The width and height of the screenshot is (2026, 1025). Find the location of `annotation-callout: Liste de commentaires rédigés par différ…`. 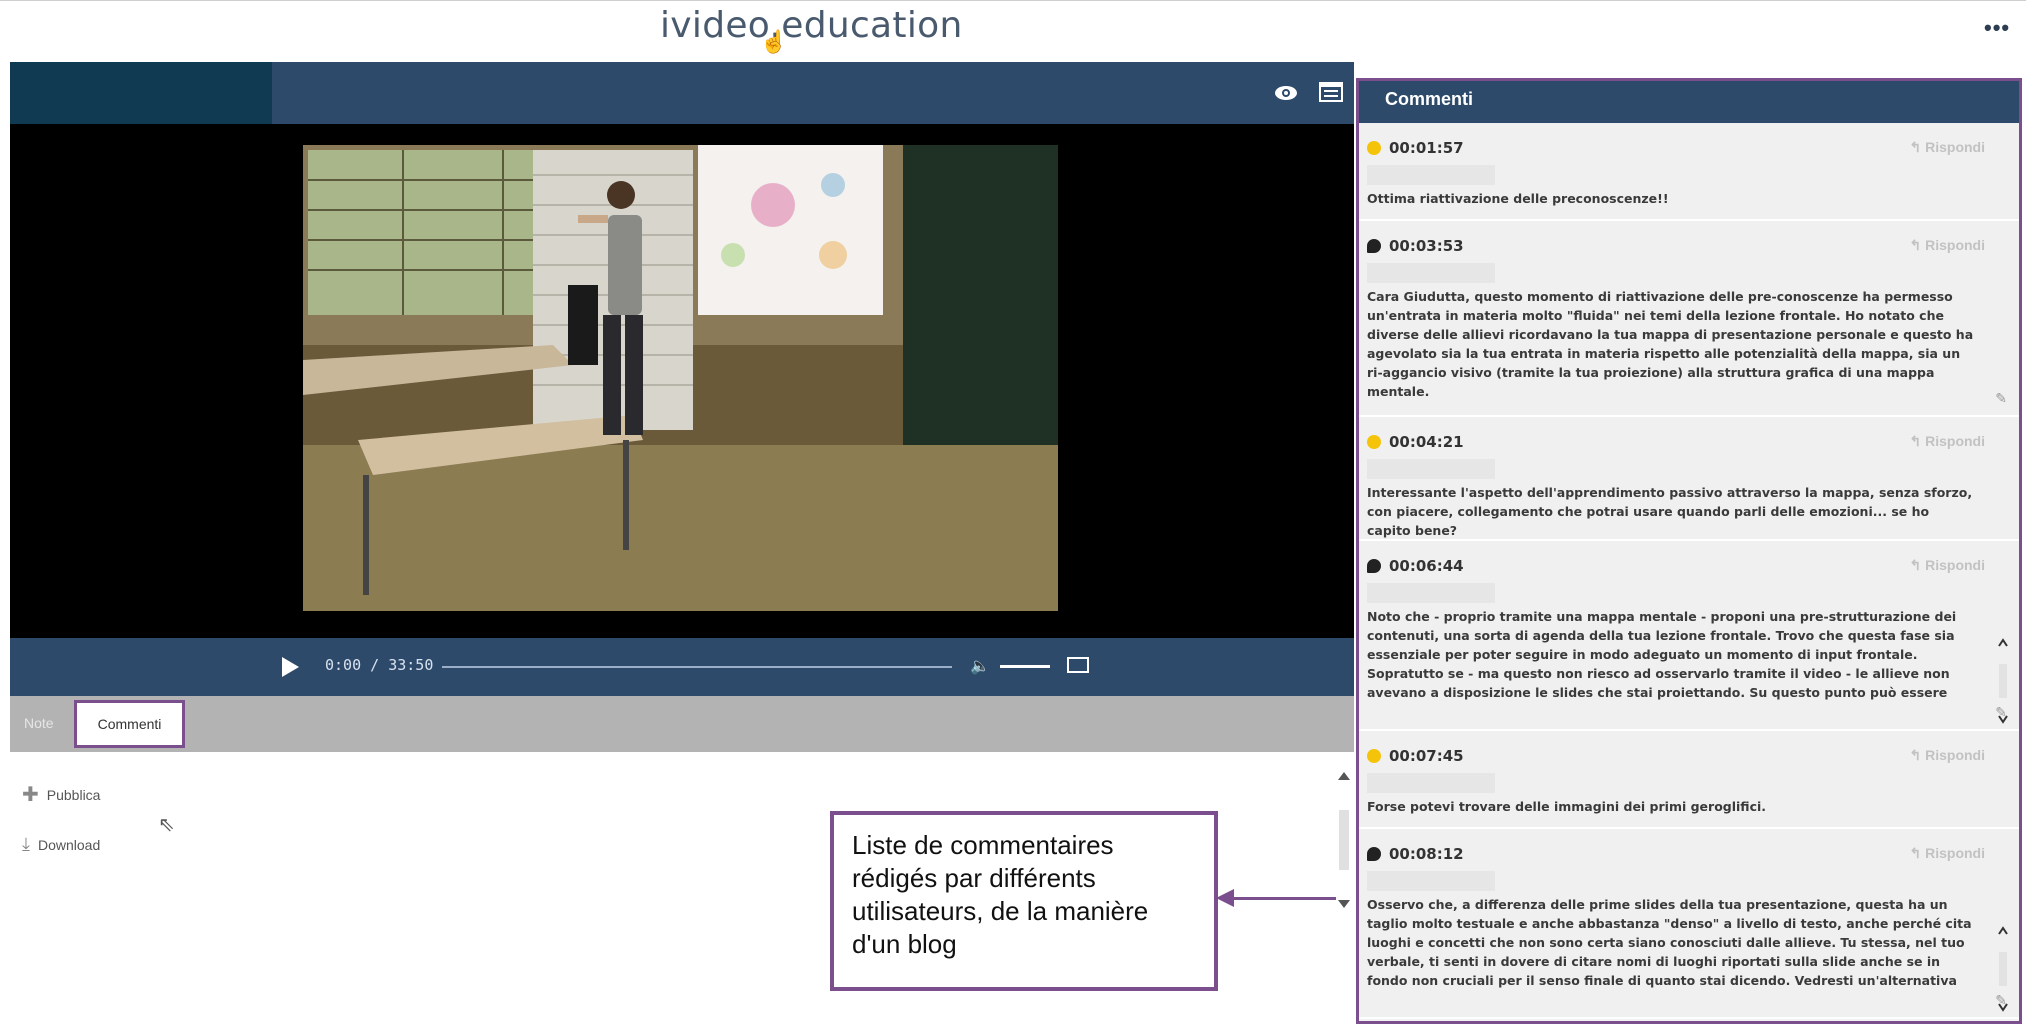

annotation-callout: Liste de commentaires rédigés par différ… is located at coordinates (1024, 901).